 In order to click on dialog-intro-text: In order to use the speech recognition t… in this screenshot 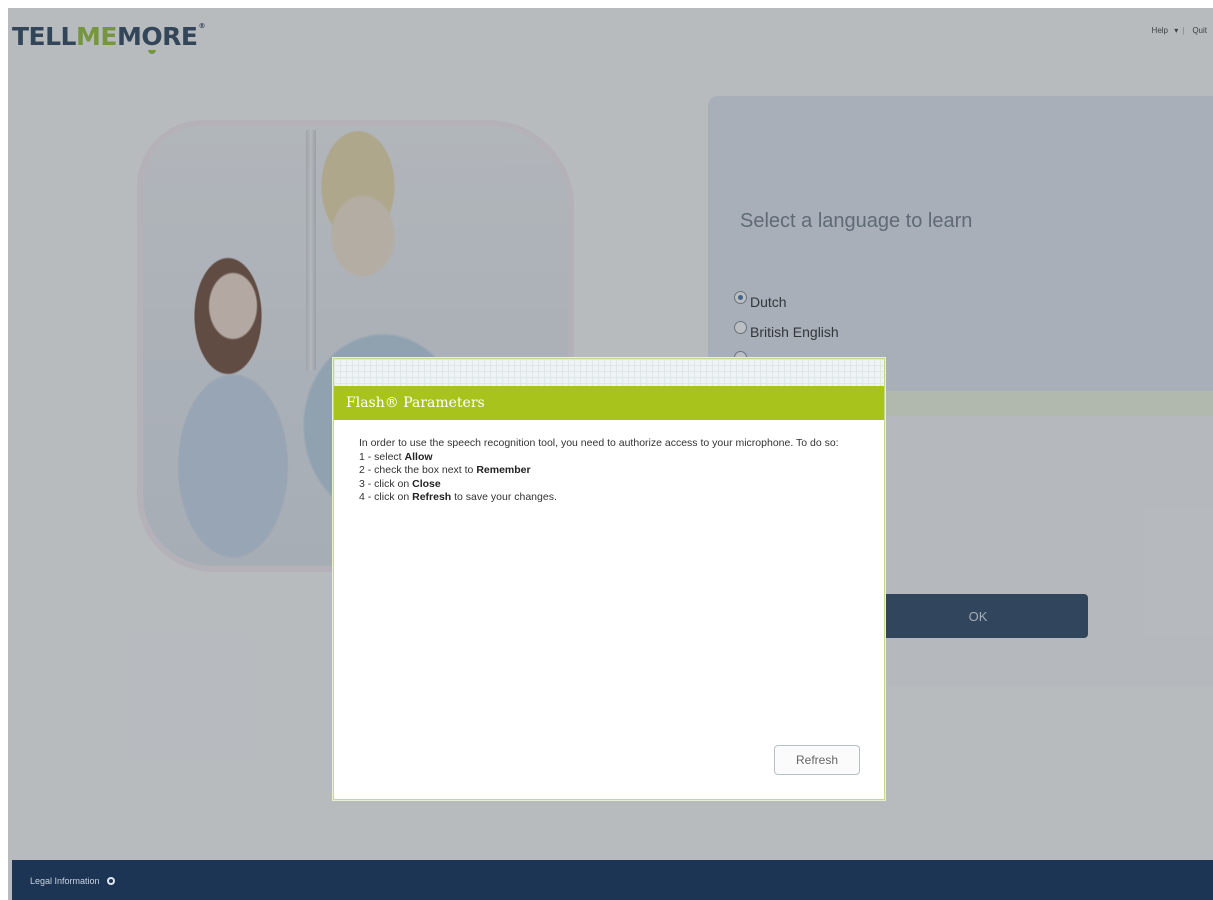, I will do `click(599, 443)`.